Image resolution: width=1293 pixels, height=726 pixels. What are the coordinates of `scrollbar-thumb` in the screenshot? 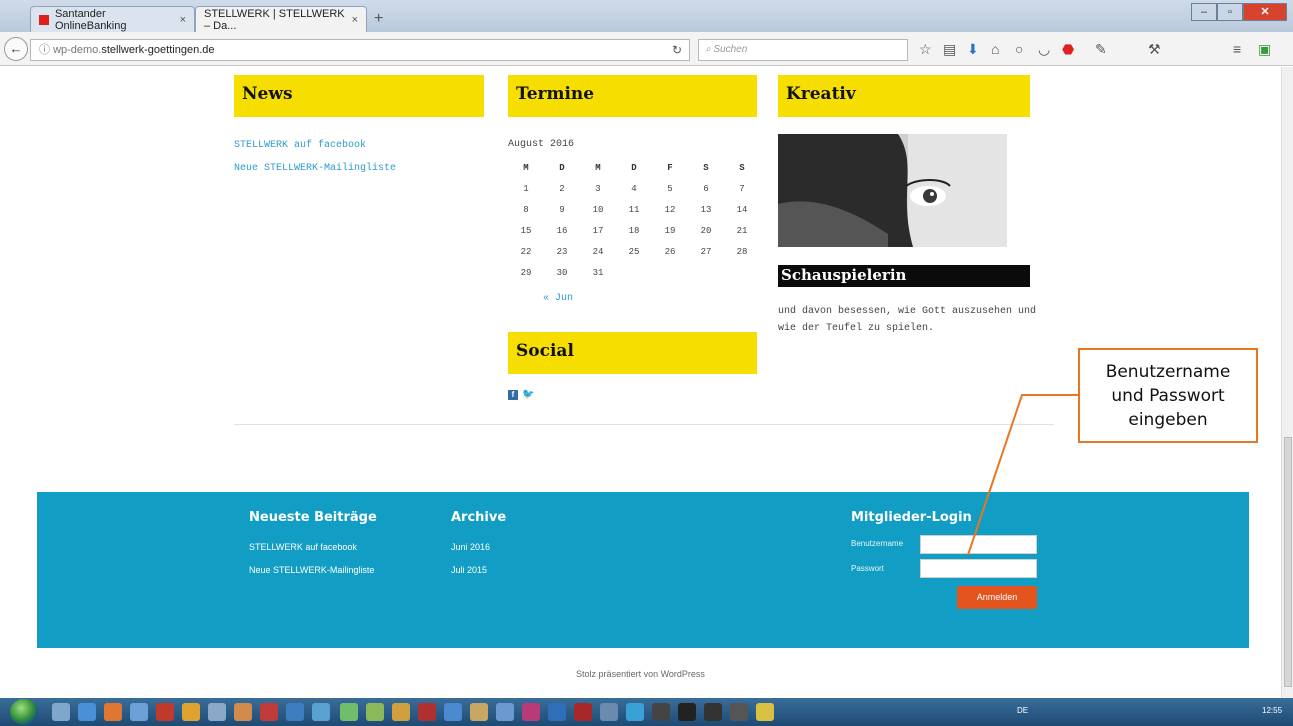 It's located at (1288, 562).